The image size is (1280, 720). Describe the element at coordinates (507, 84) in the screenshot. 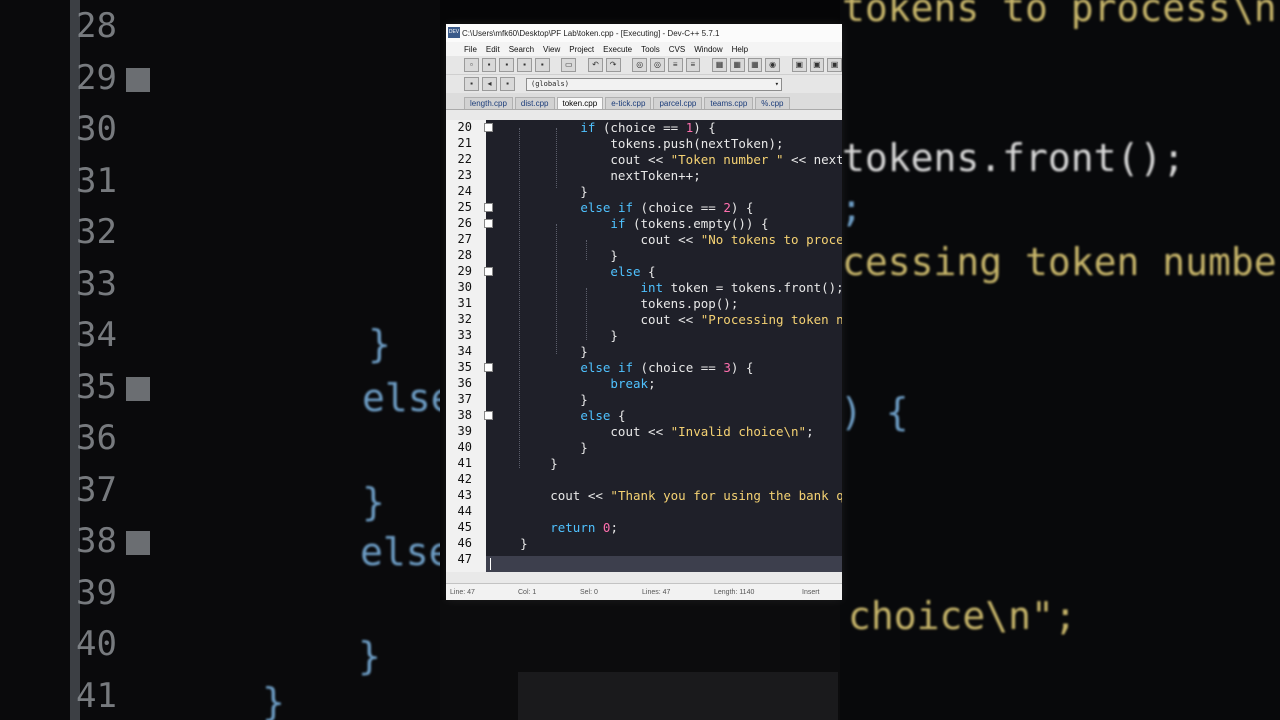

I see `goto-bookmark-icon: ▪` at that location.